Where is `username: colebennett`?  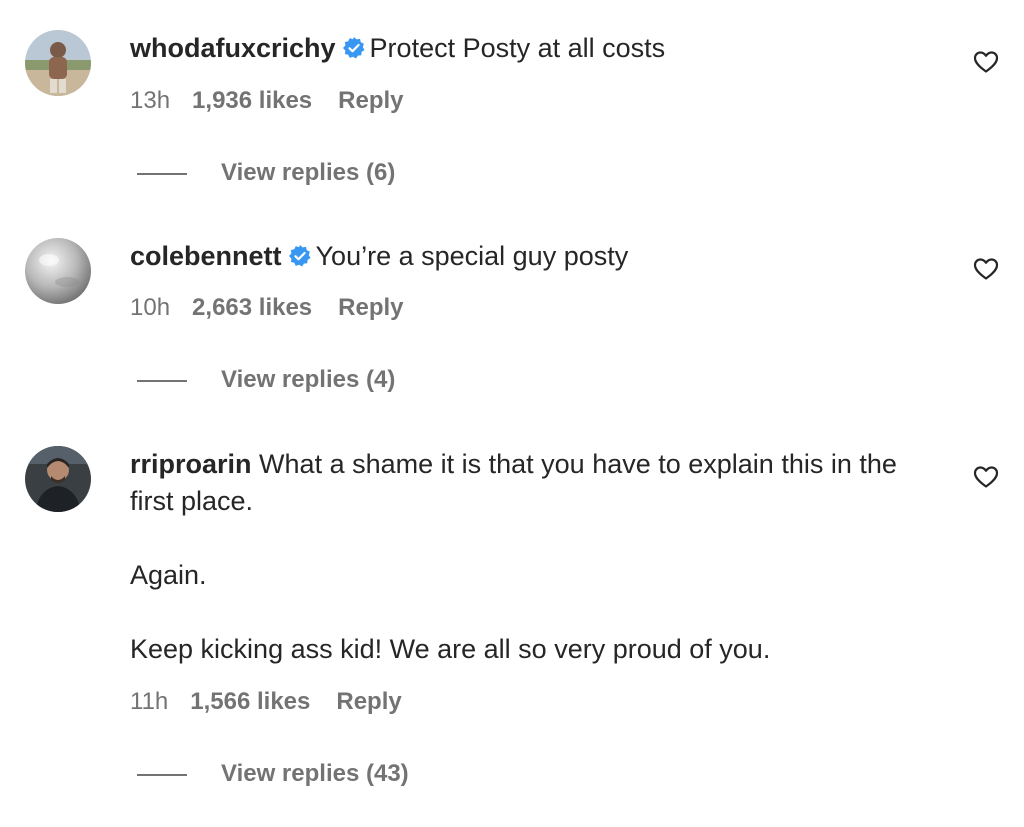
username: colebennett is located at coordinates (206, 256).